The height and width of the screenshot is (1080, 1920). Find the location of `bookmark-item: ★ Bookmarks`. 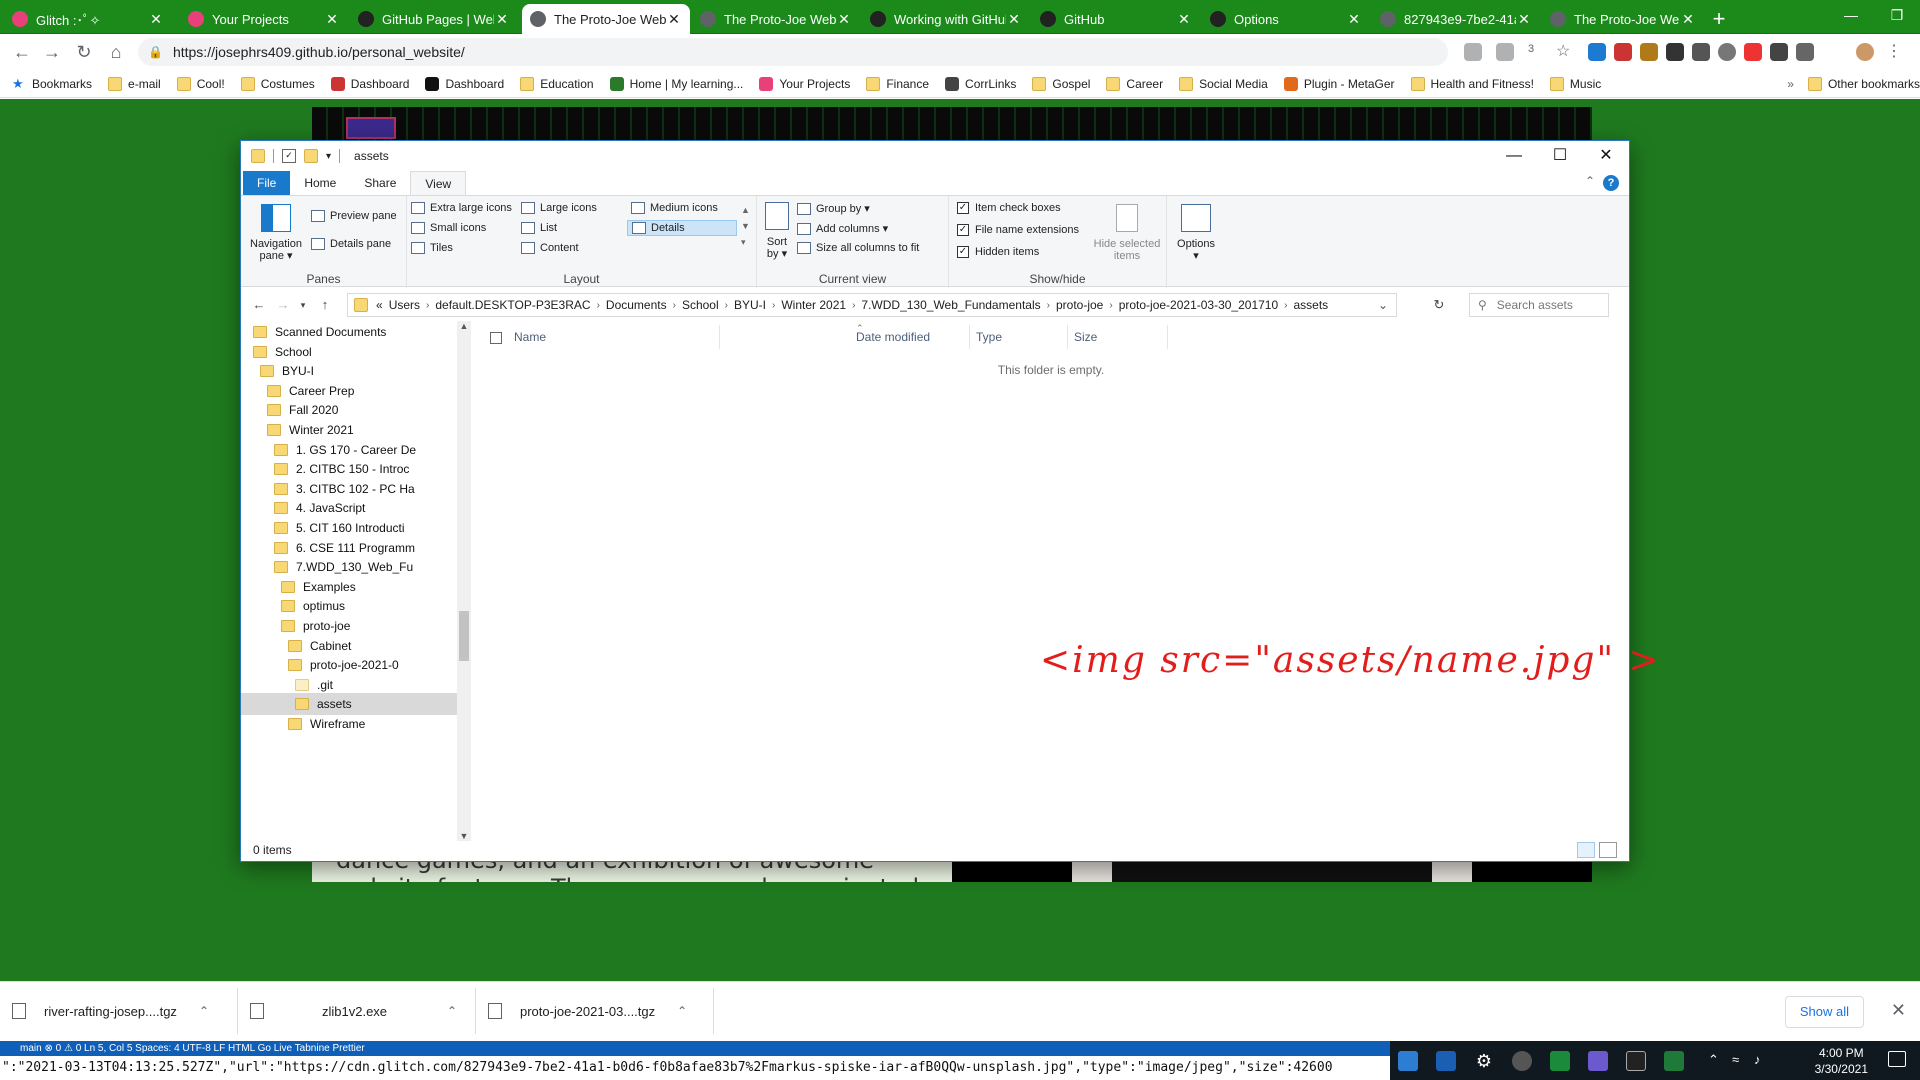

bookmark-item: ★ Bookmarks is located at coordinates (52, 83).